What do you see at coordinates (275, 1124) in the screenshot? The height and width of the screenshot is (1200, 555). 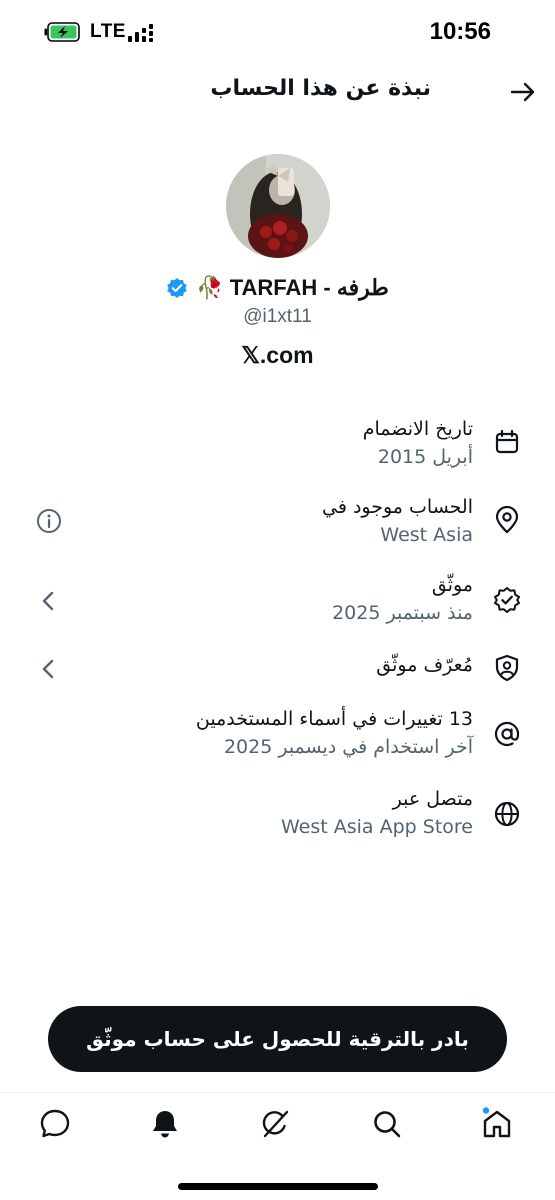 I see `grok-icon` at bounding box center [275, 1124].